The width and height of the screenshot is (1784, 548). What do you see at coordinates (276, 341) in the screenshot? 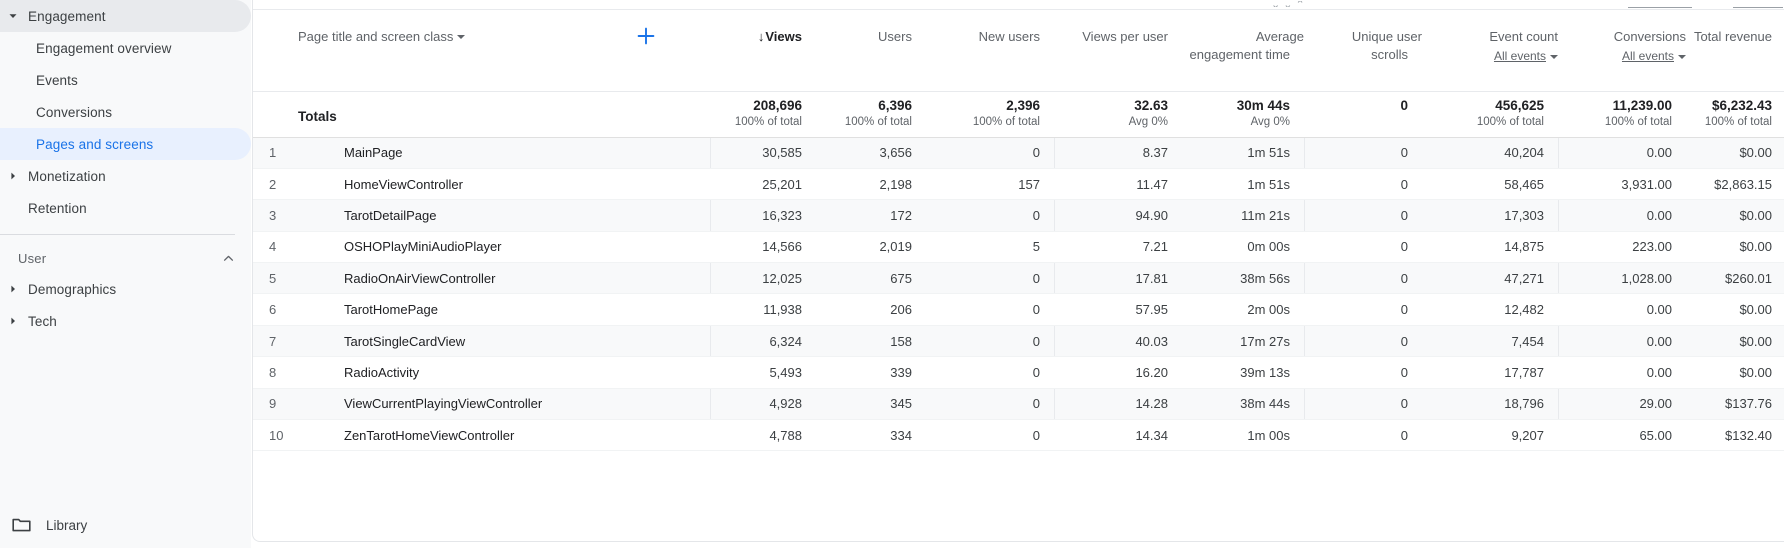
I see `row-rank: 7` at bounding box center [276, 341].